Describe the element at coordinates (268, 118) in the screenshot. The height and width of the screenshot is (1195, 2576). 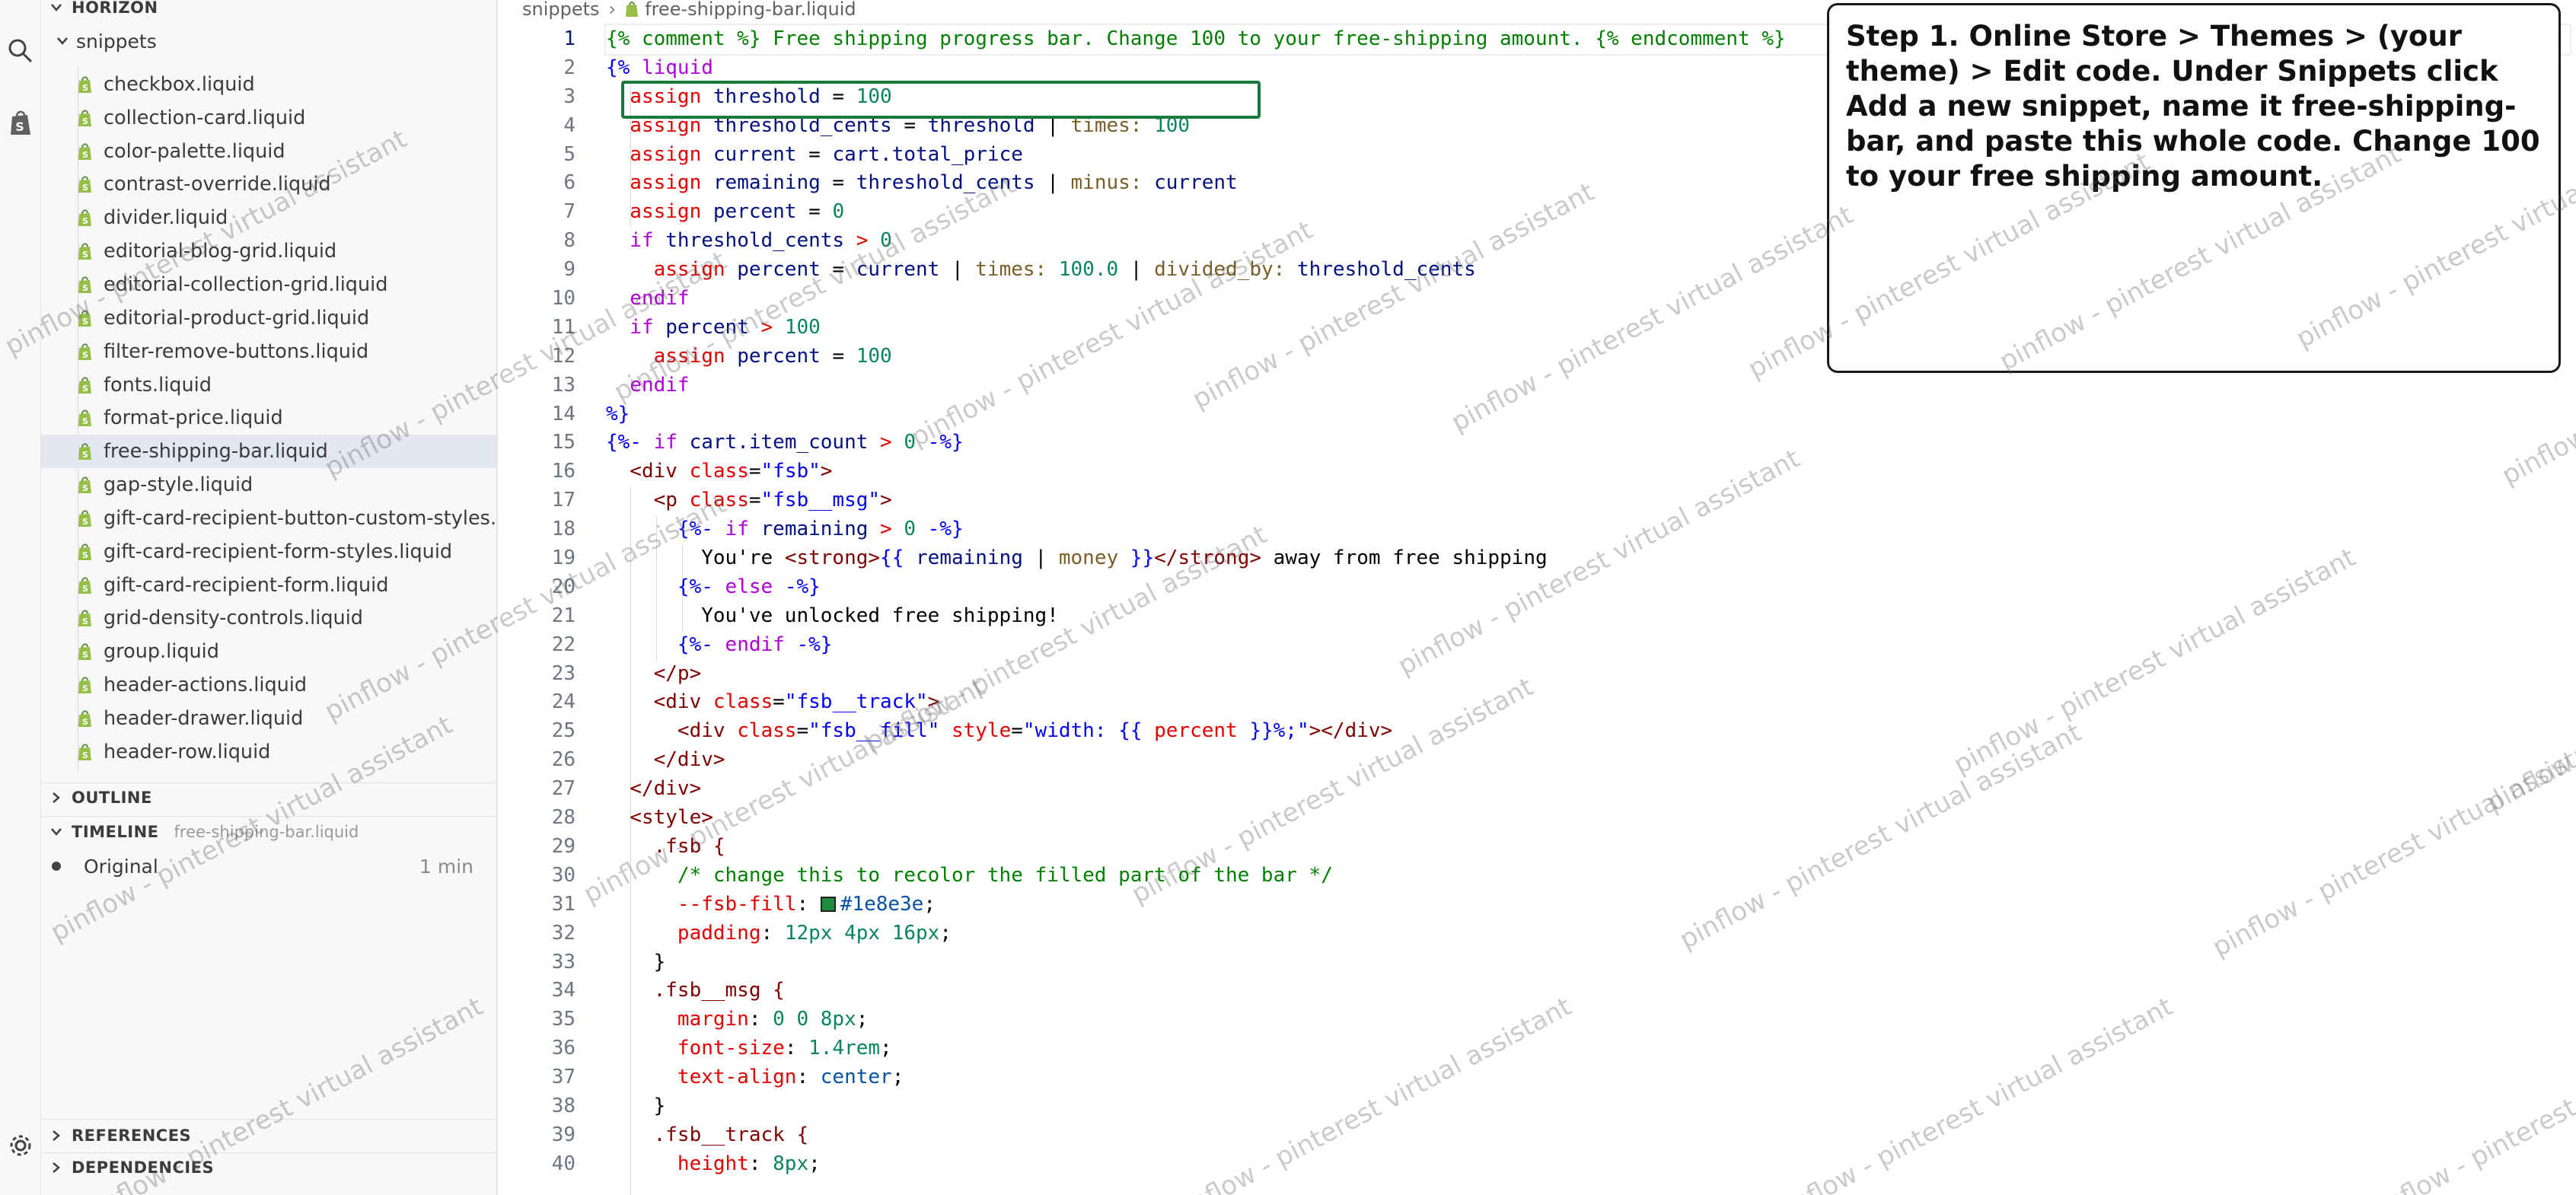
I see `file-item: Scollection-card.liquid` at that location.